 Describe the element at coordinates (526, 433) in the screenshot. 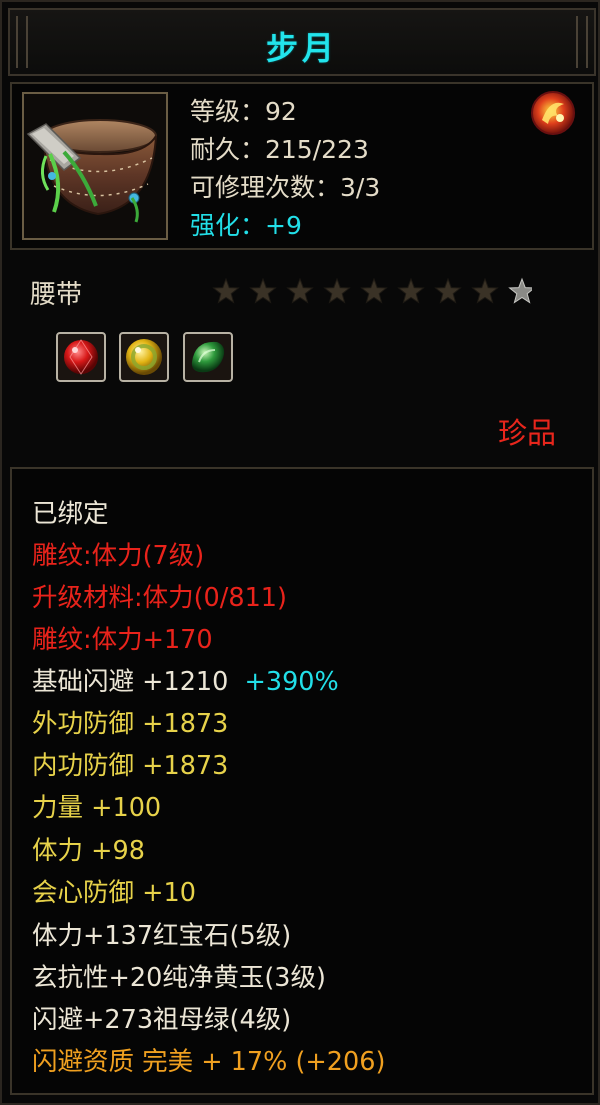

I see `rarity-label: 珍品` at that location.